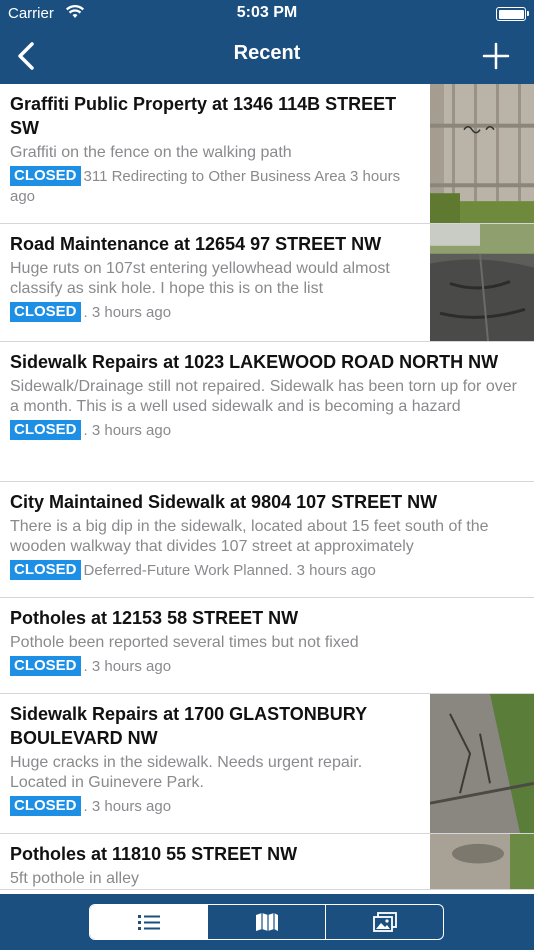 This screenshot has height=950, width=534. I want to click on view-mode-segmented-control, so click(266, 922).